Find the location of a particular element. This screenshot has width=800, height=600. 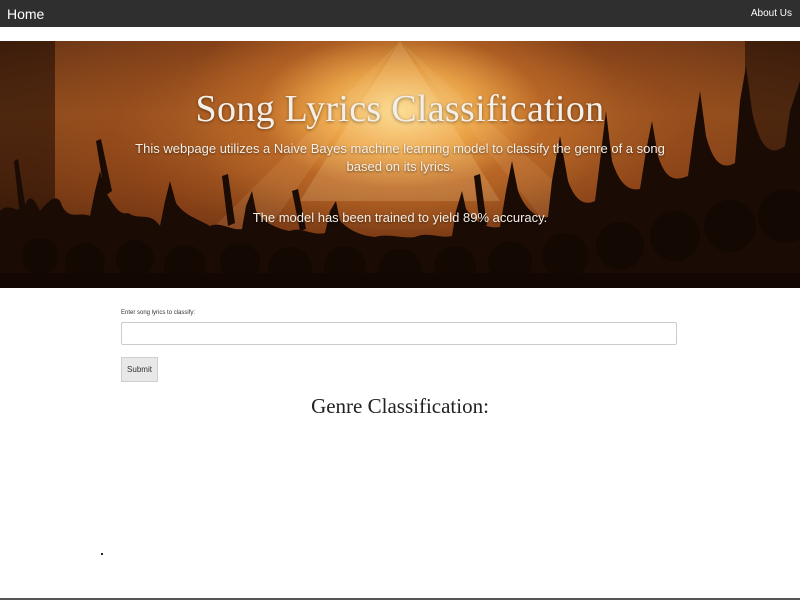

nav-home-link: Home is located at coordinates (25, 14).